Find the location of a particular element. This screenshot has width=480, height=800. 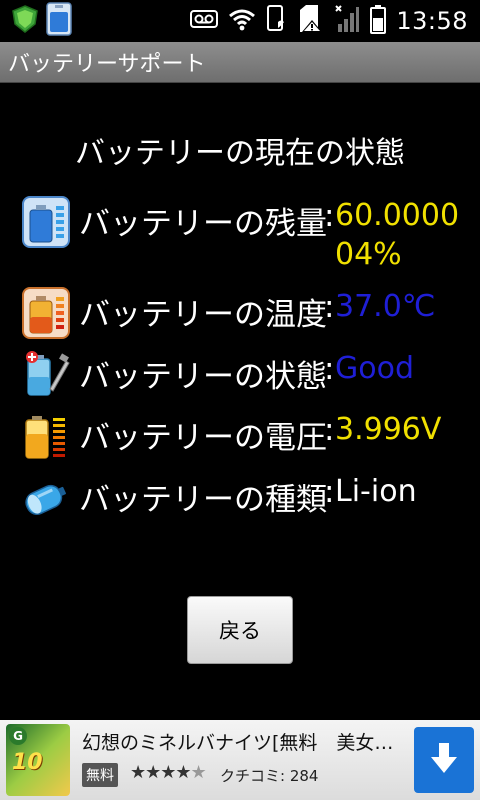

battery-level-icon is located at coordinates (46, 222).